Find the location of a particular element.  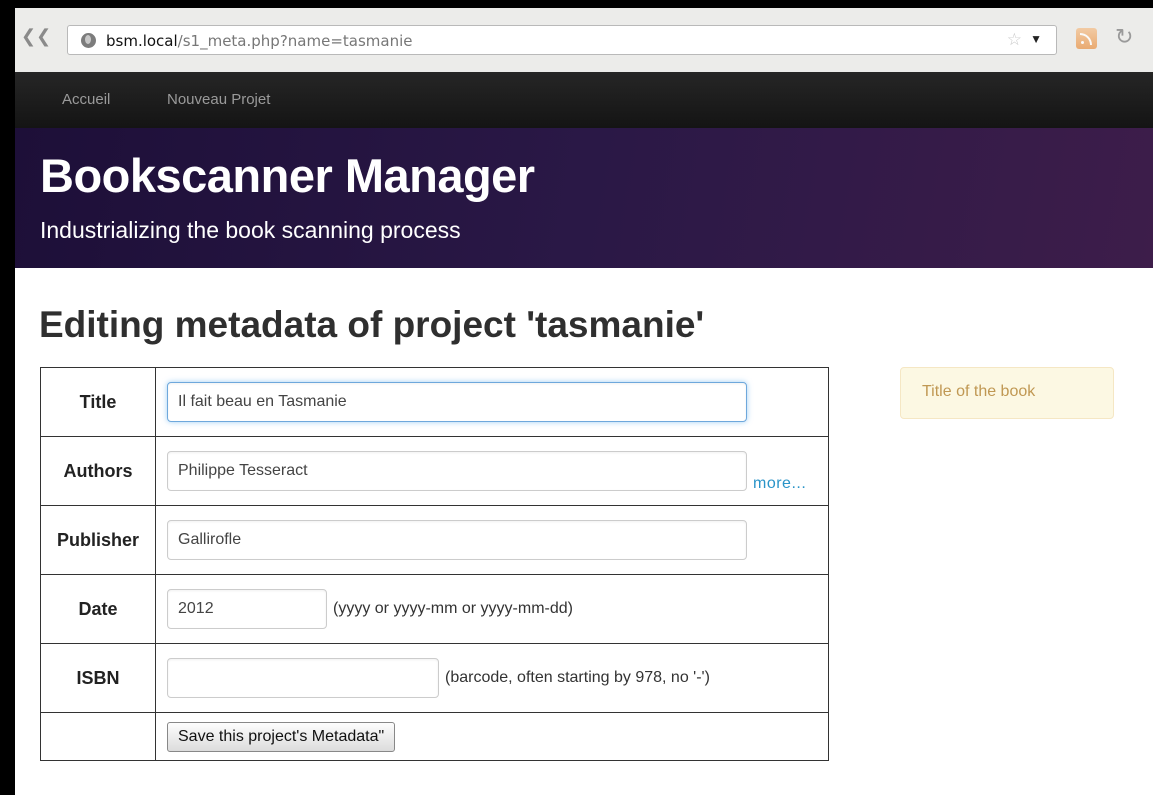

date-hint: (yyyy or yyyy-mm or yyyy-mm-dd) is located at coordinates (453, 608).